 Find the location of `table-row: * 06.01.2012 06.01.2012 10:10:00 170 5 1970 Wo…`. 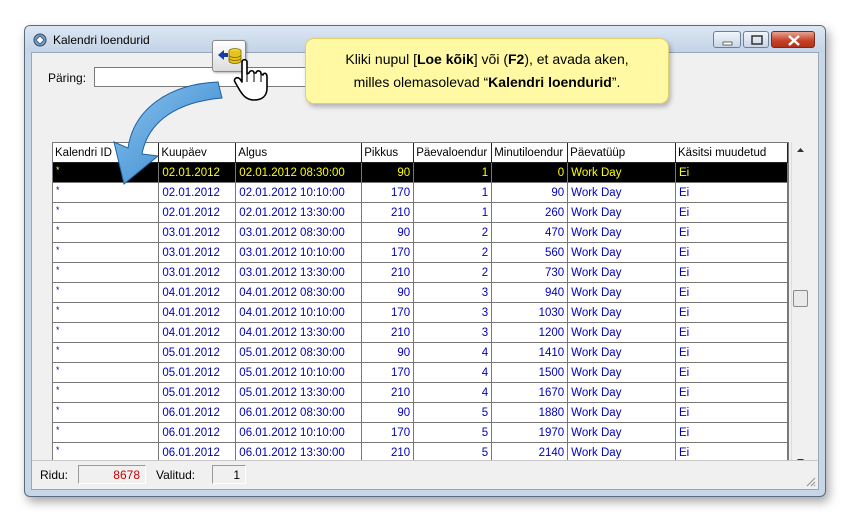

table-row: * 06.01.2012 06.01.2012 10:10:00 170 5 1970 Wo… is located at coordinates (420, 432).